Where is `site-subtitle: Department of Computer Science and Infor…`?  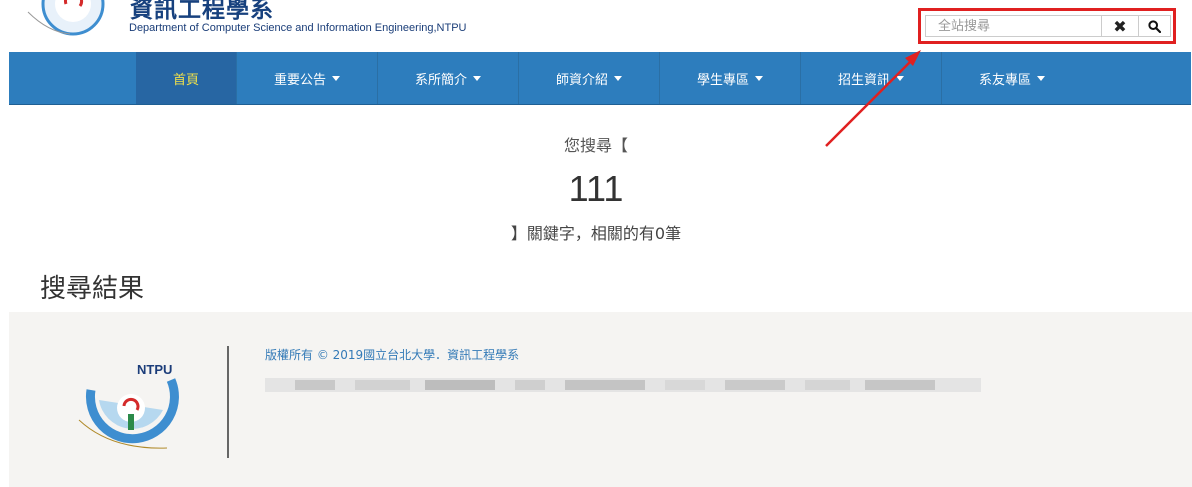 site-subtitle: Department of Computer Science and Infor… is located at coordinates (298, 28).